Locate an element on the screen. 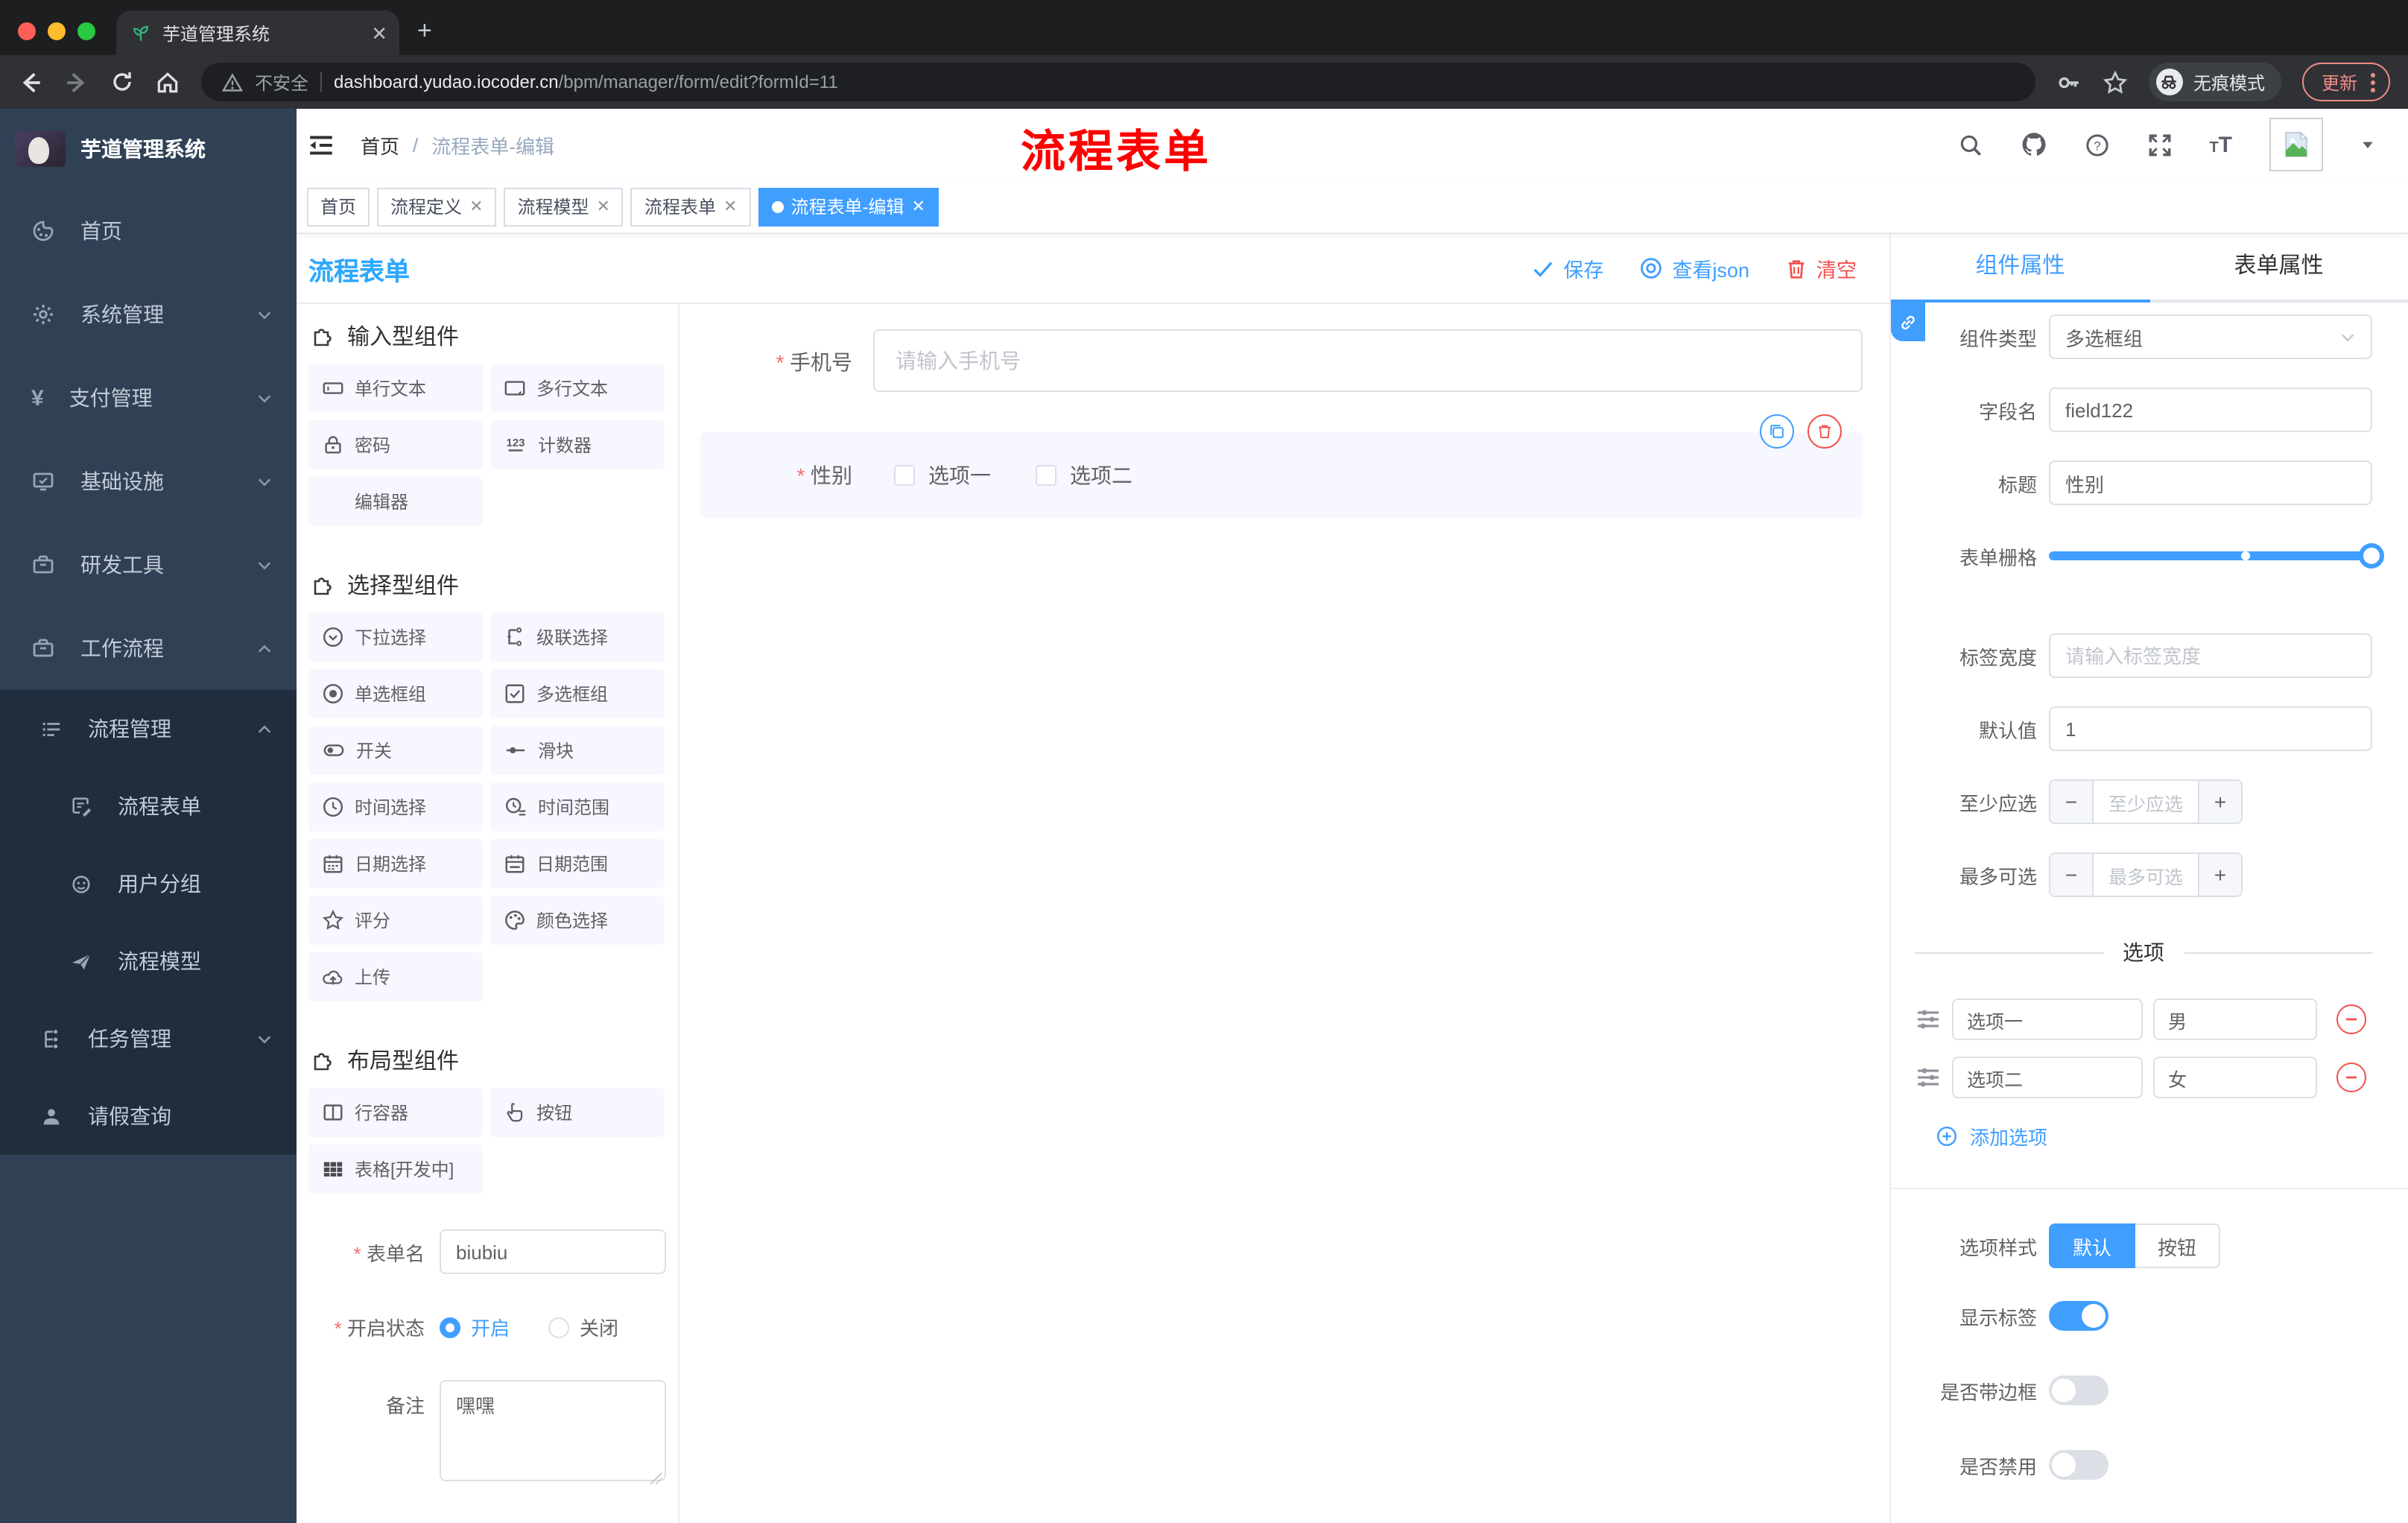  help-icon: ? is located at coordinates (2096, 144).